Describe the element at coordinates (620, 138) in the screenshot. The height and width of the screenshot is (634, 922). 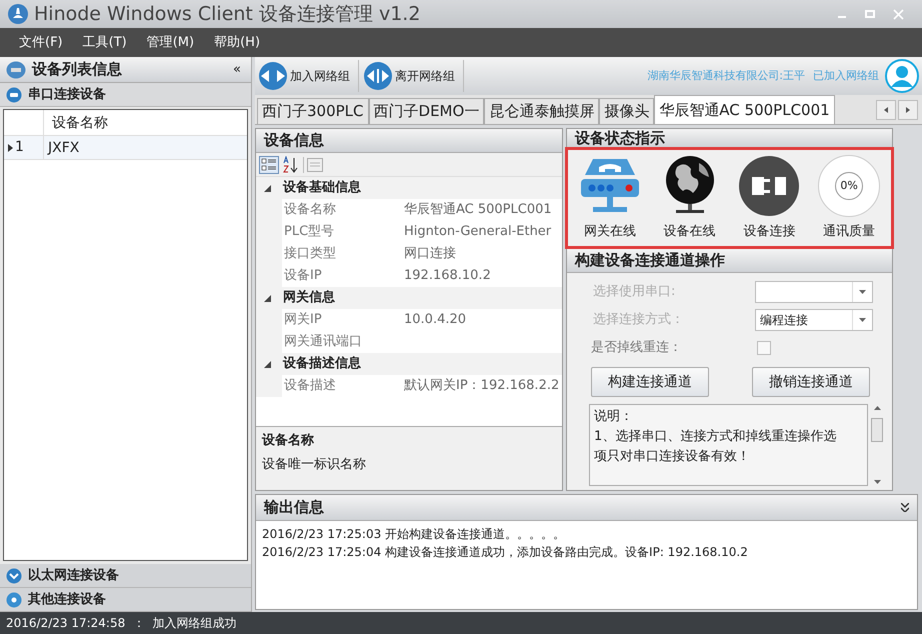
I see `panel-title: 设备状态指示` at that location.